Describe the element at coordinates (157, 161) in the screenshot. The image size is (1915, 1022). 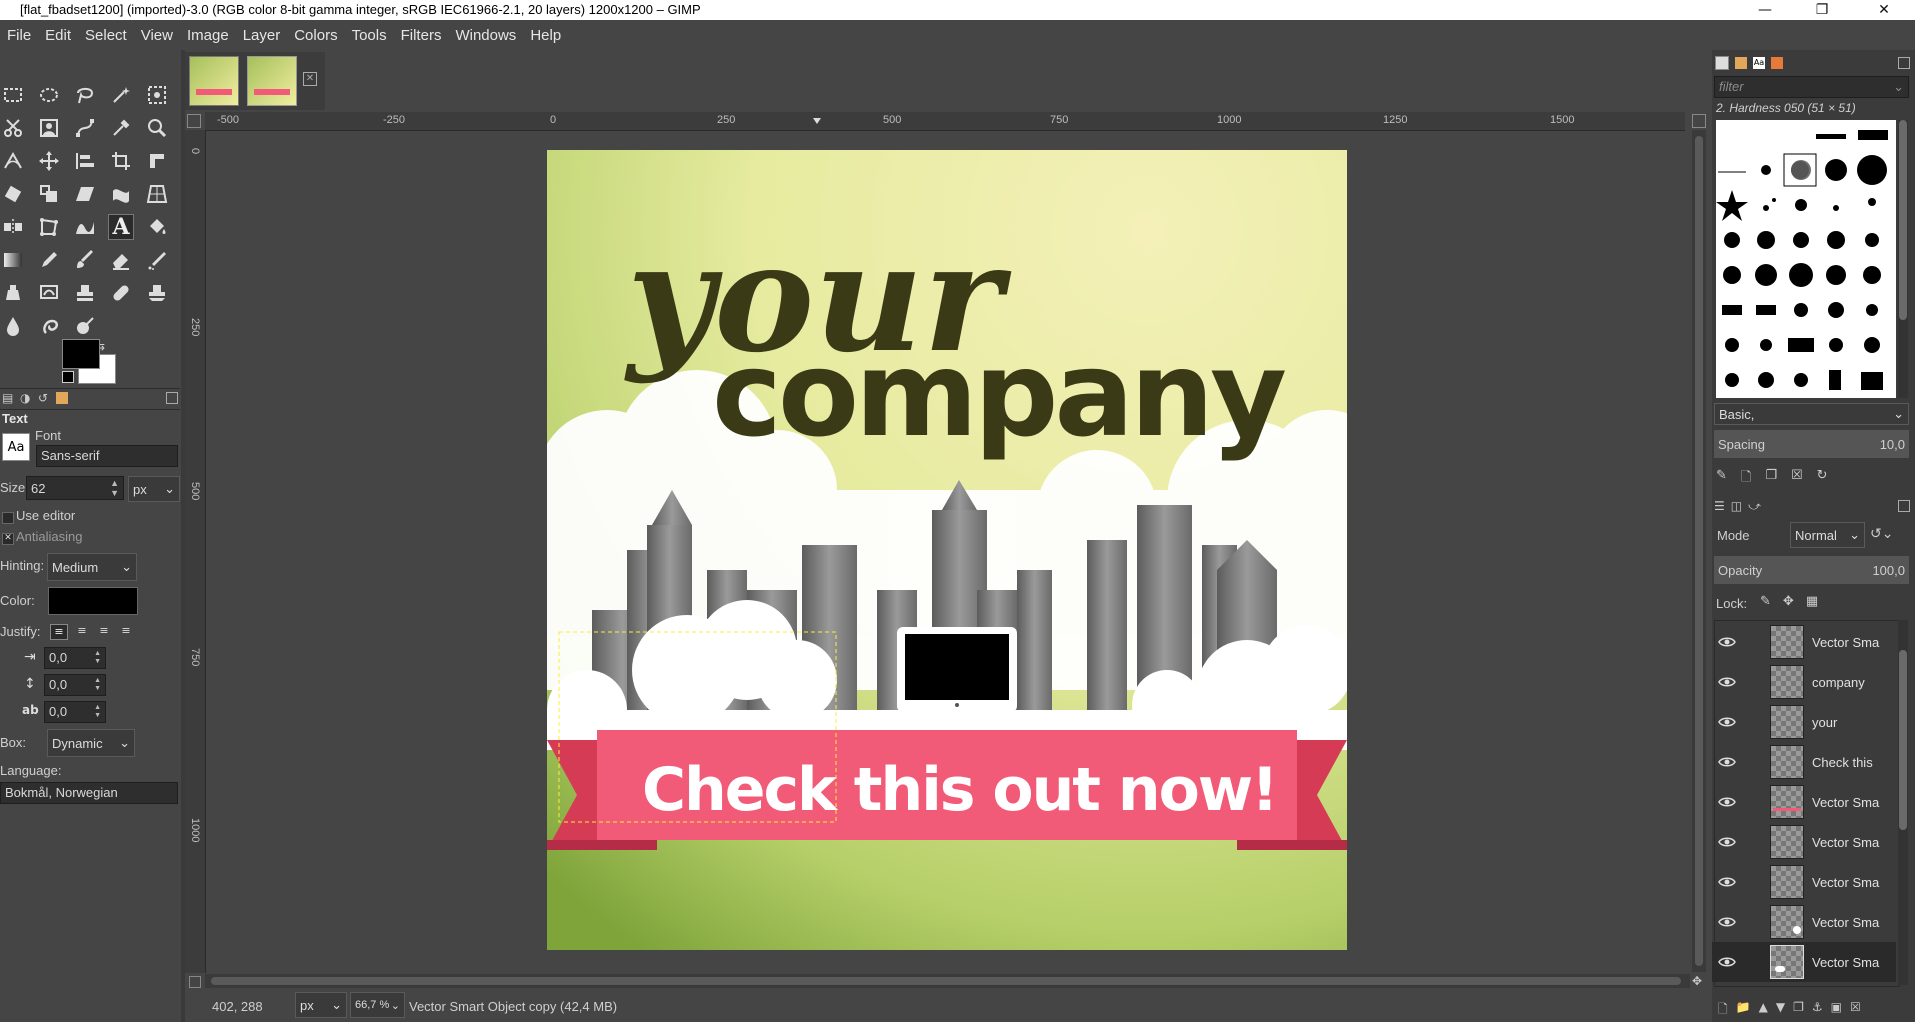
I see `unified-transform-icon` at that location.